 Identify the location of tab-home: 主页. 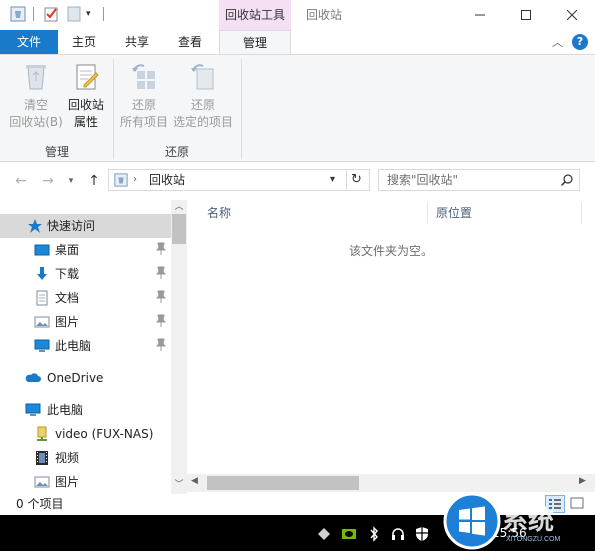
(84, 42).